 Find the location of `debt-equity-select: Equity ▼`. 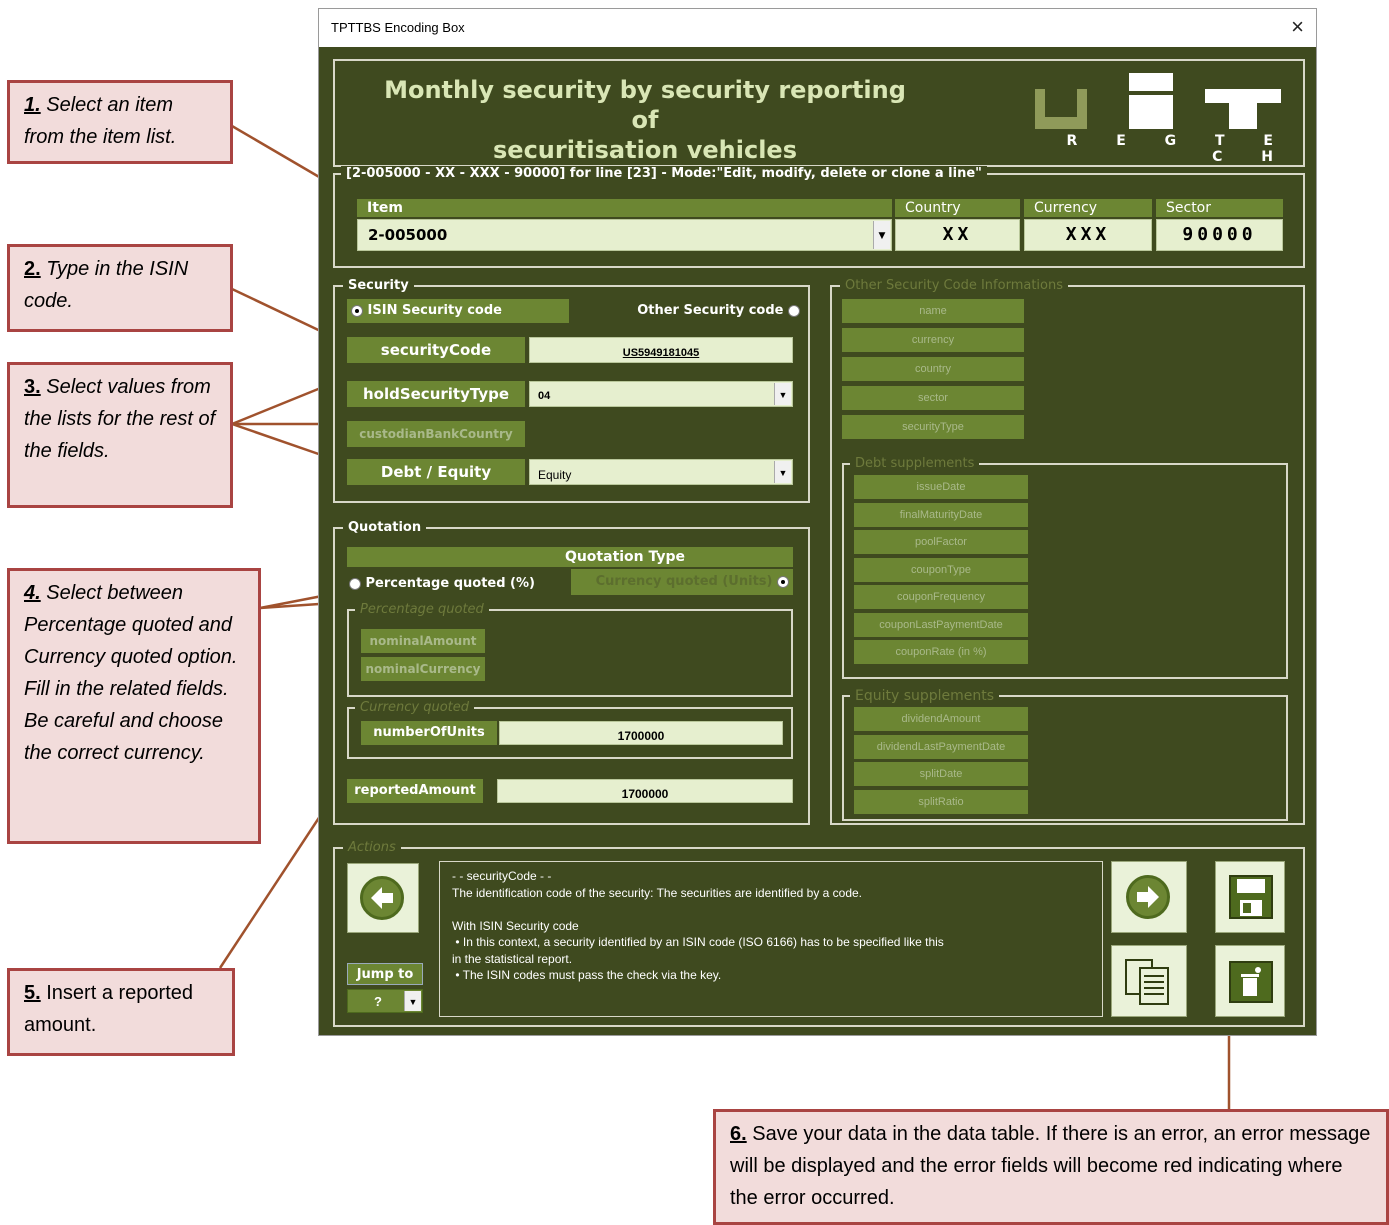

debt-equity-select: Equity ▼ is located at coordinates (661, 472).